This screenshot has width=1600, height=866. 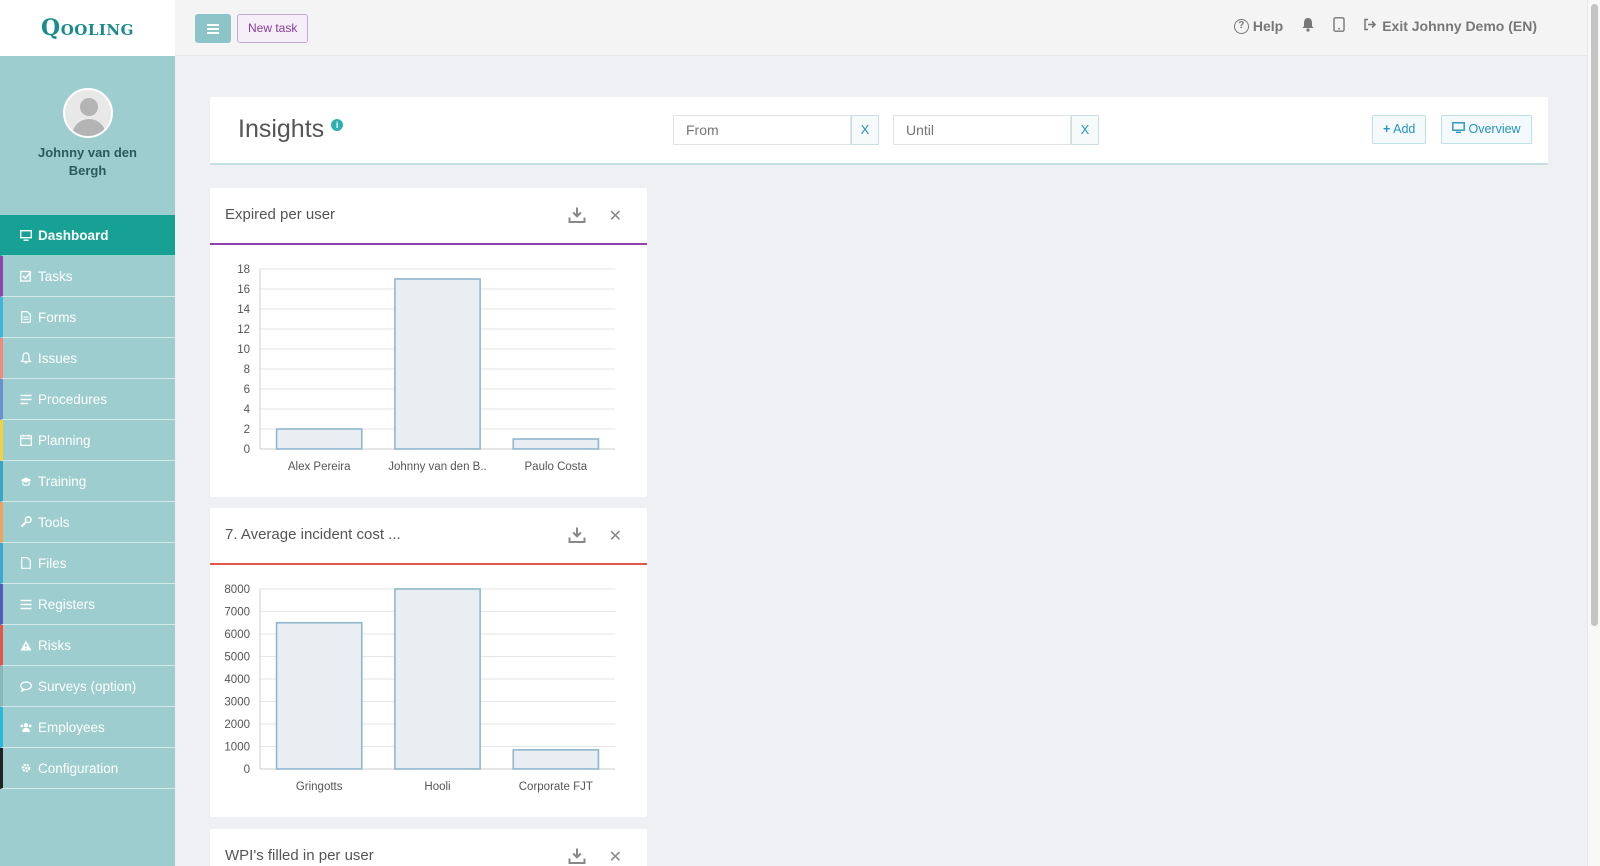 I want to click on question-icon: ?, so click(x=1241, y=26).